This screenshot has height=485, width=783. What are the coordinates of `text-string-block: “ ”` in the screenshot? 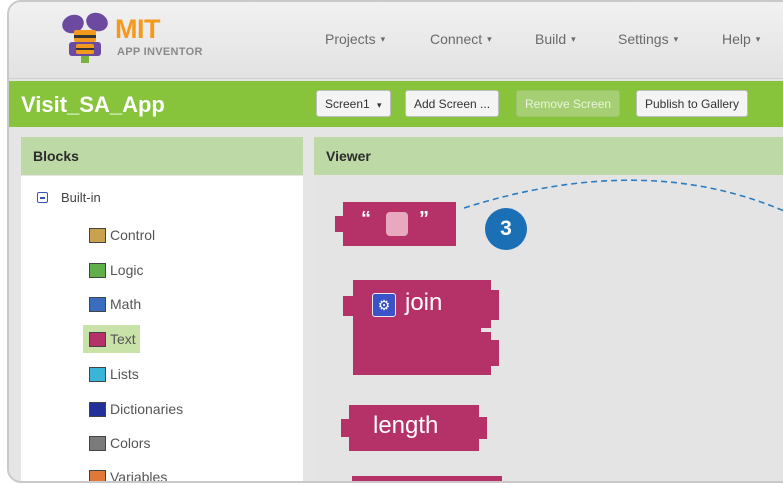 It's located at (395, 224).